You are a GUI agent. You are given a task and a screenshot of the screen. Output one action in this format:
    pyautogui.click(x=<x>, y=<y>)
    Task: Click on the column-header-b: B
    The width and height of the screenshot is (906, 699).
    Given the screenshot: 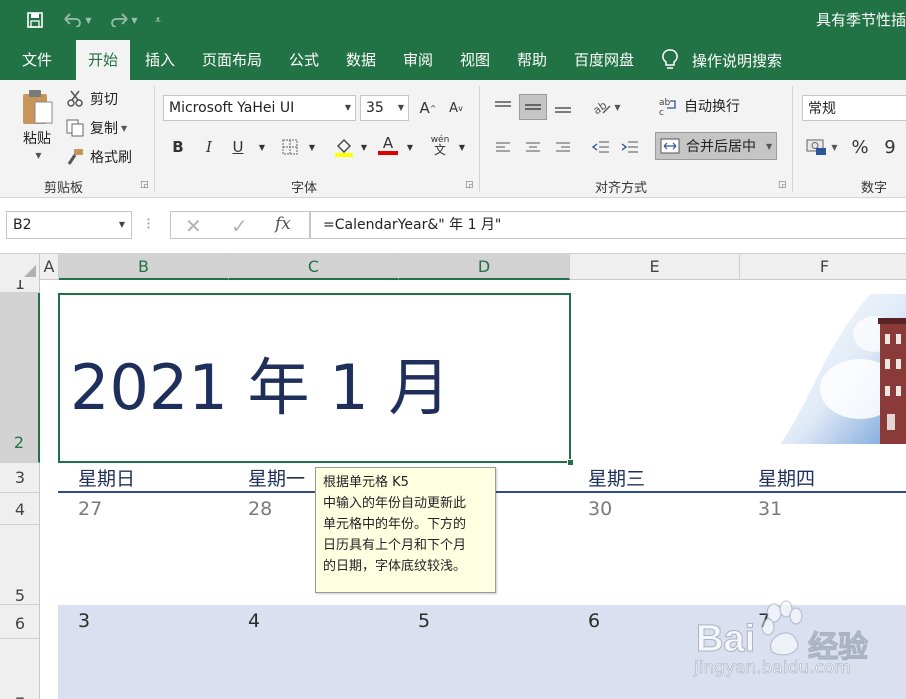 What is the action you would take?
    pyautogui.click(x=144, y=267)
    